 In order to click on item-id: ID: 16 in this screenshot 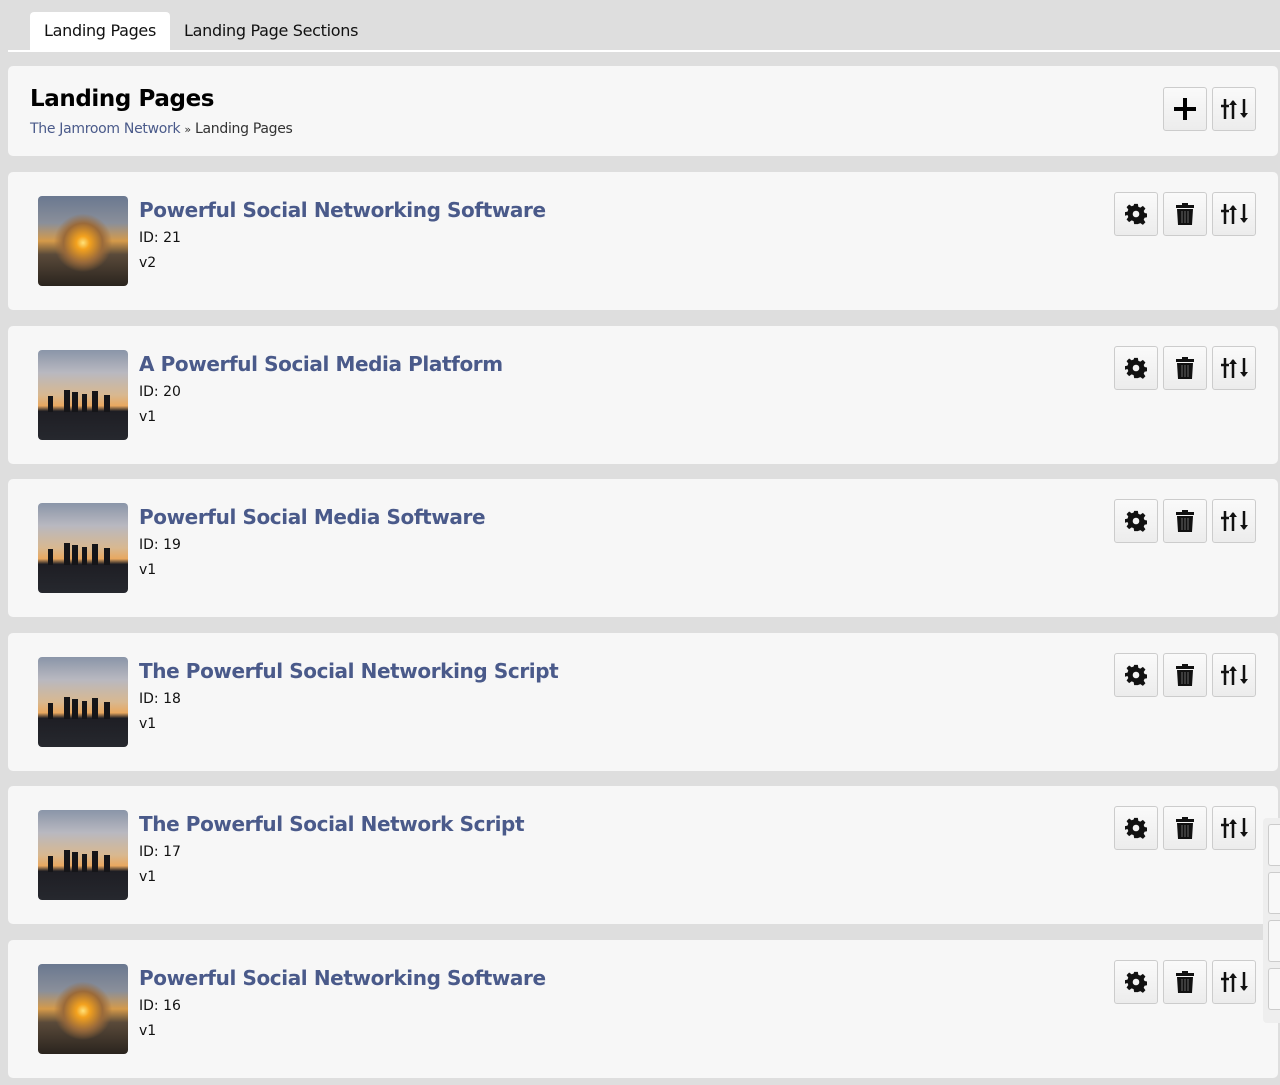, I will do `click(160, 1005)`.